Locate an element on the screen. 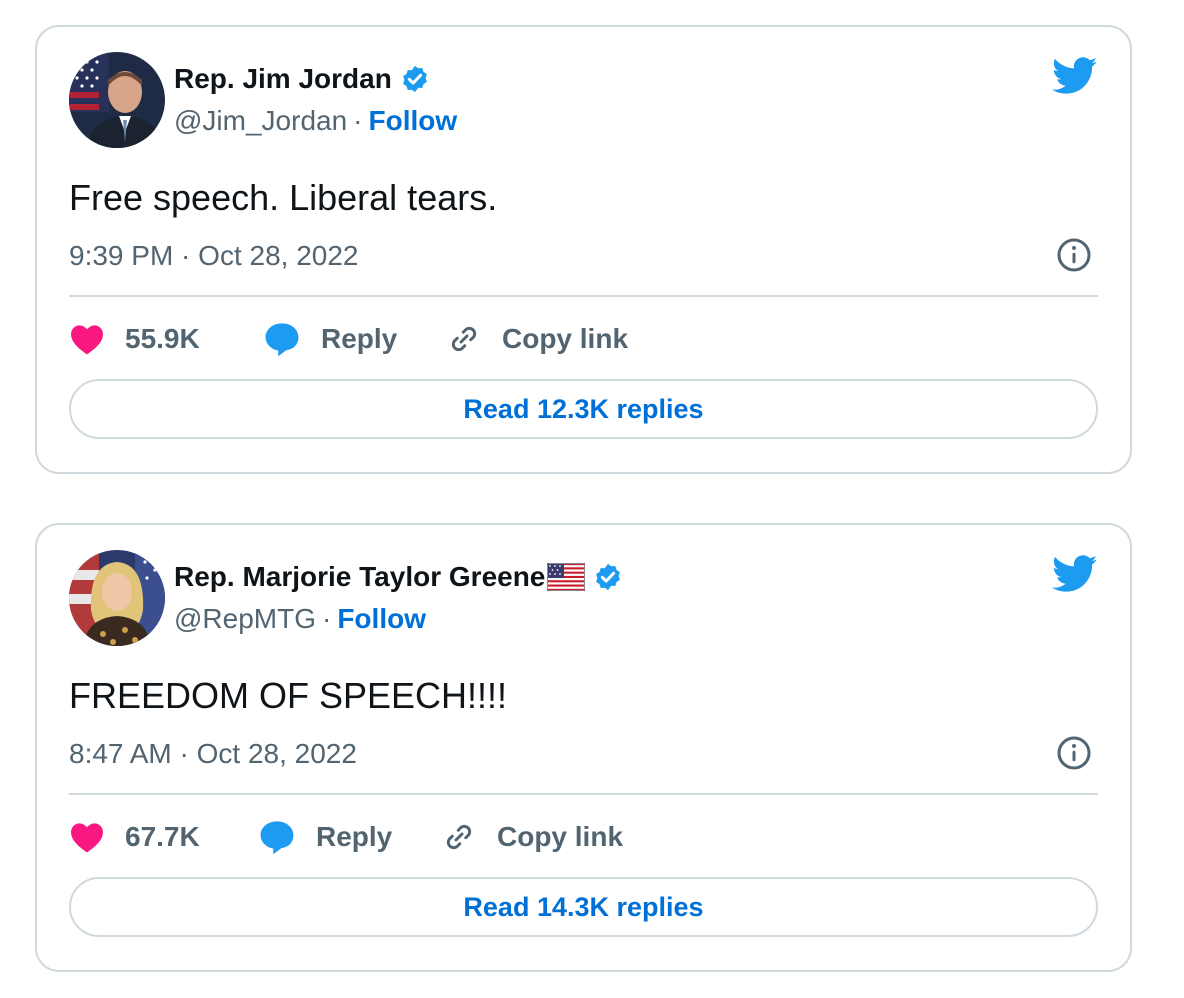 The height and width of the screenshot is (998, 1184). read-replies-button: Read 14.3K replies is located at coordinates (583, 907).